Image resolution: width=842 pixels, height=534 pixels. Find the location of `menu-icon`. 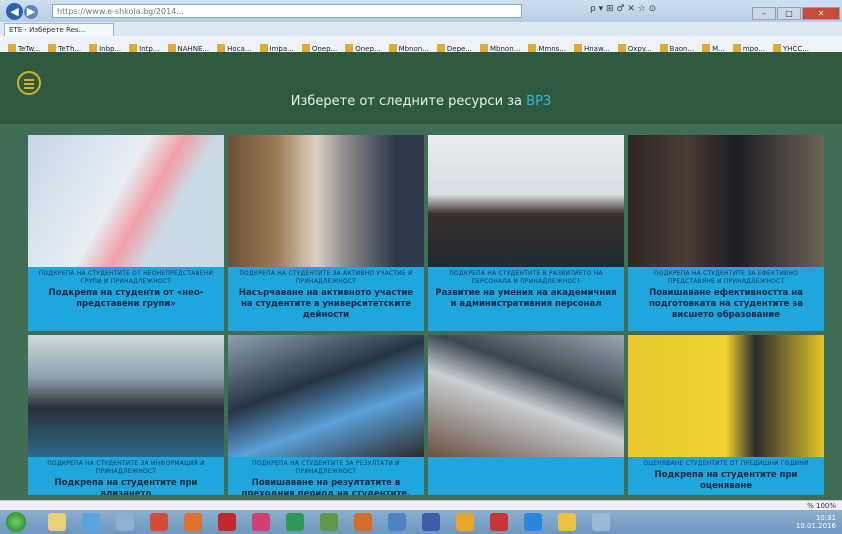

menu-icon is located at coordinates (29, 83).